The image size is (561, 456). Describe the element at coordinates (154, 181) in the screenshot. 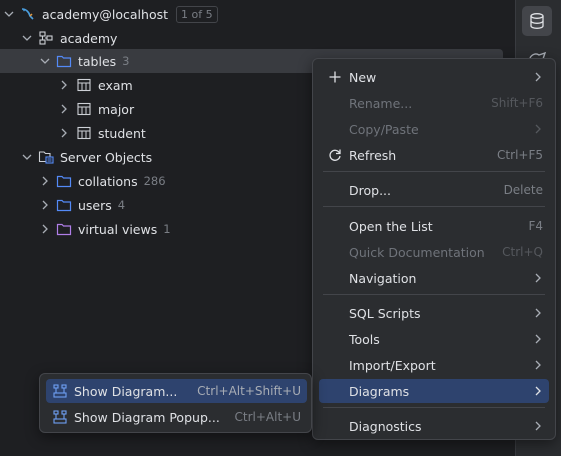

I see `collations-count: 286` at that location.